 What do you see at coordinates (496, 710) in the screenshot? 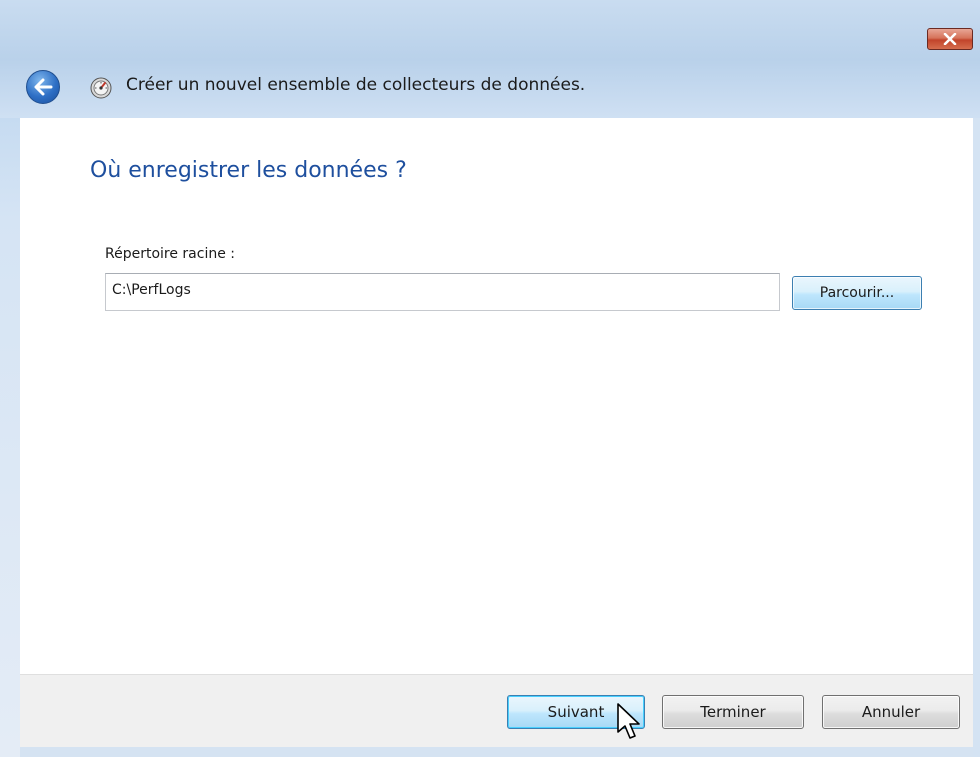
I see `wizard-footer: Suivant Terminer Annuler` at bounding box center [496, 710].